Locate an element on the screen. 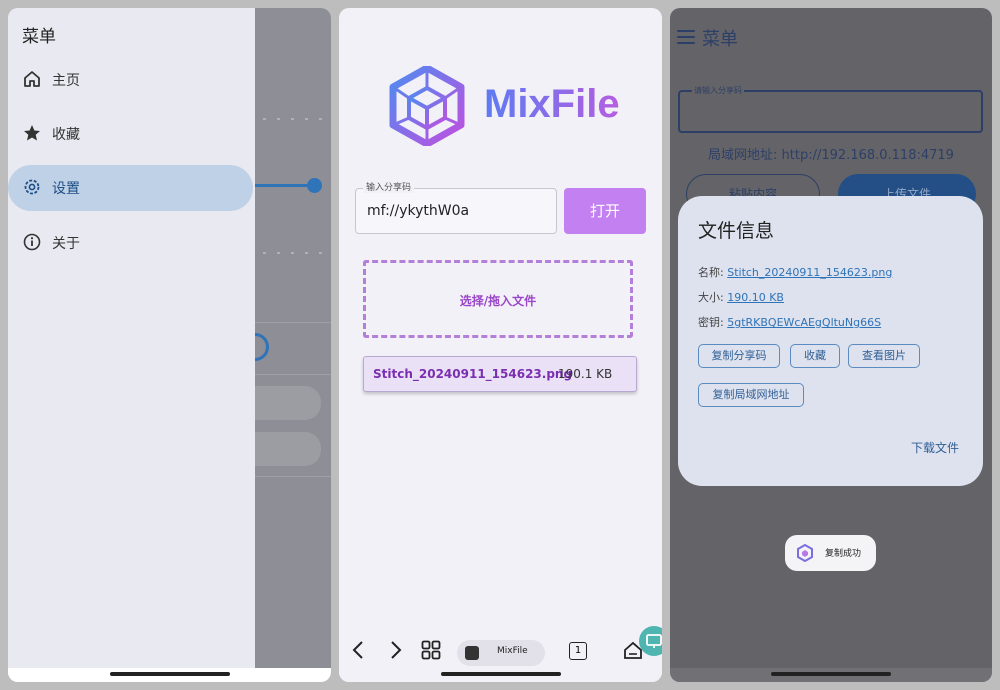  page-title: 菜单 is located at coordinates (720, 39).